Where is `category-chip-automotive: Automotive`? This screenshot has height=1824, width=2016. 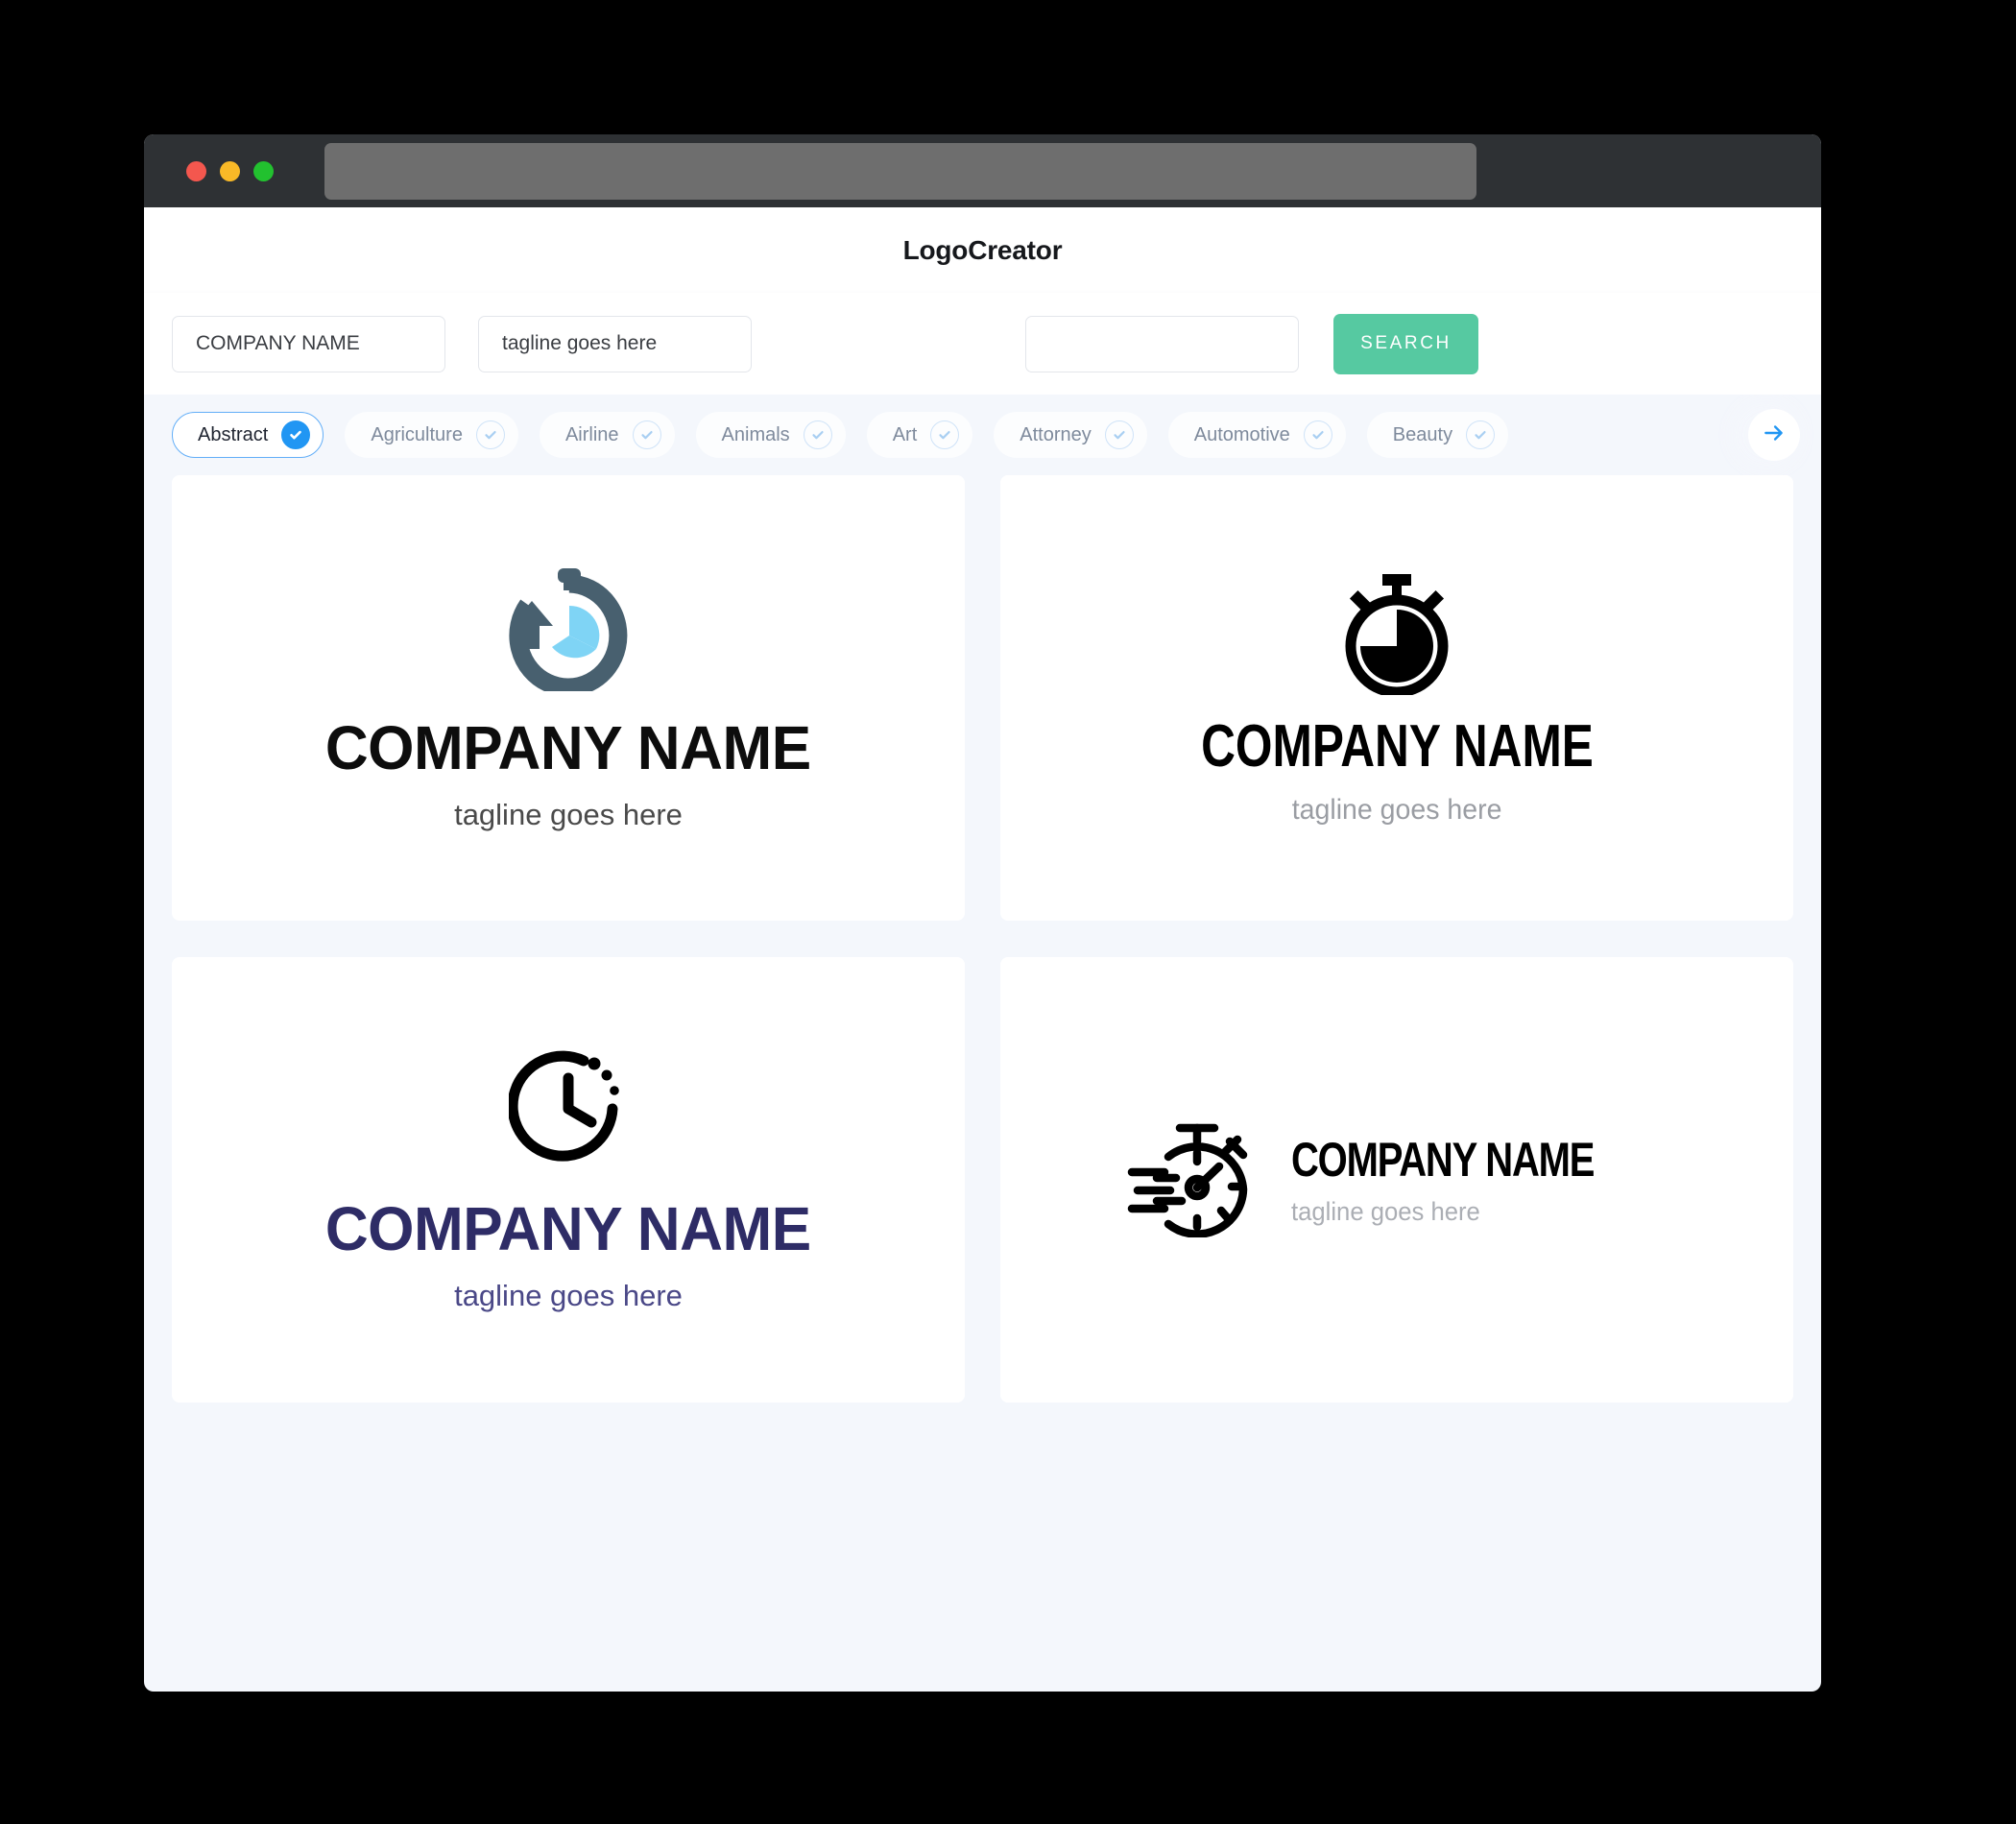 category-chip-automotive: Automotive is located at coordinates (1256, 435).